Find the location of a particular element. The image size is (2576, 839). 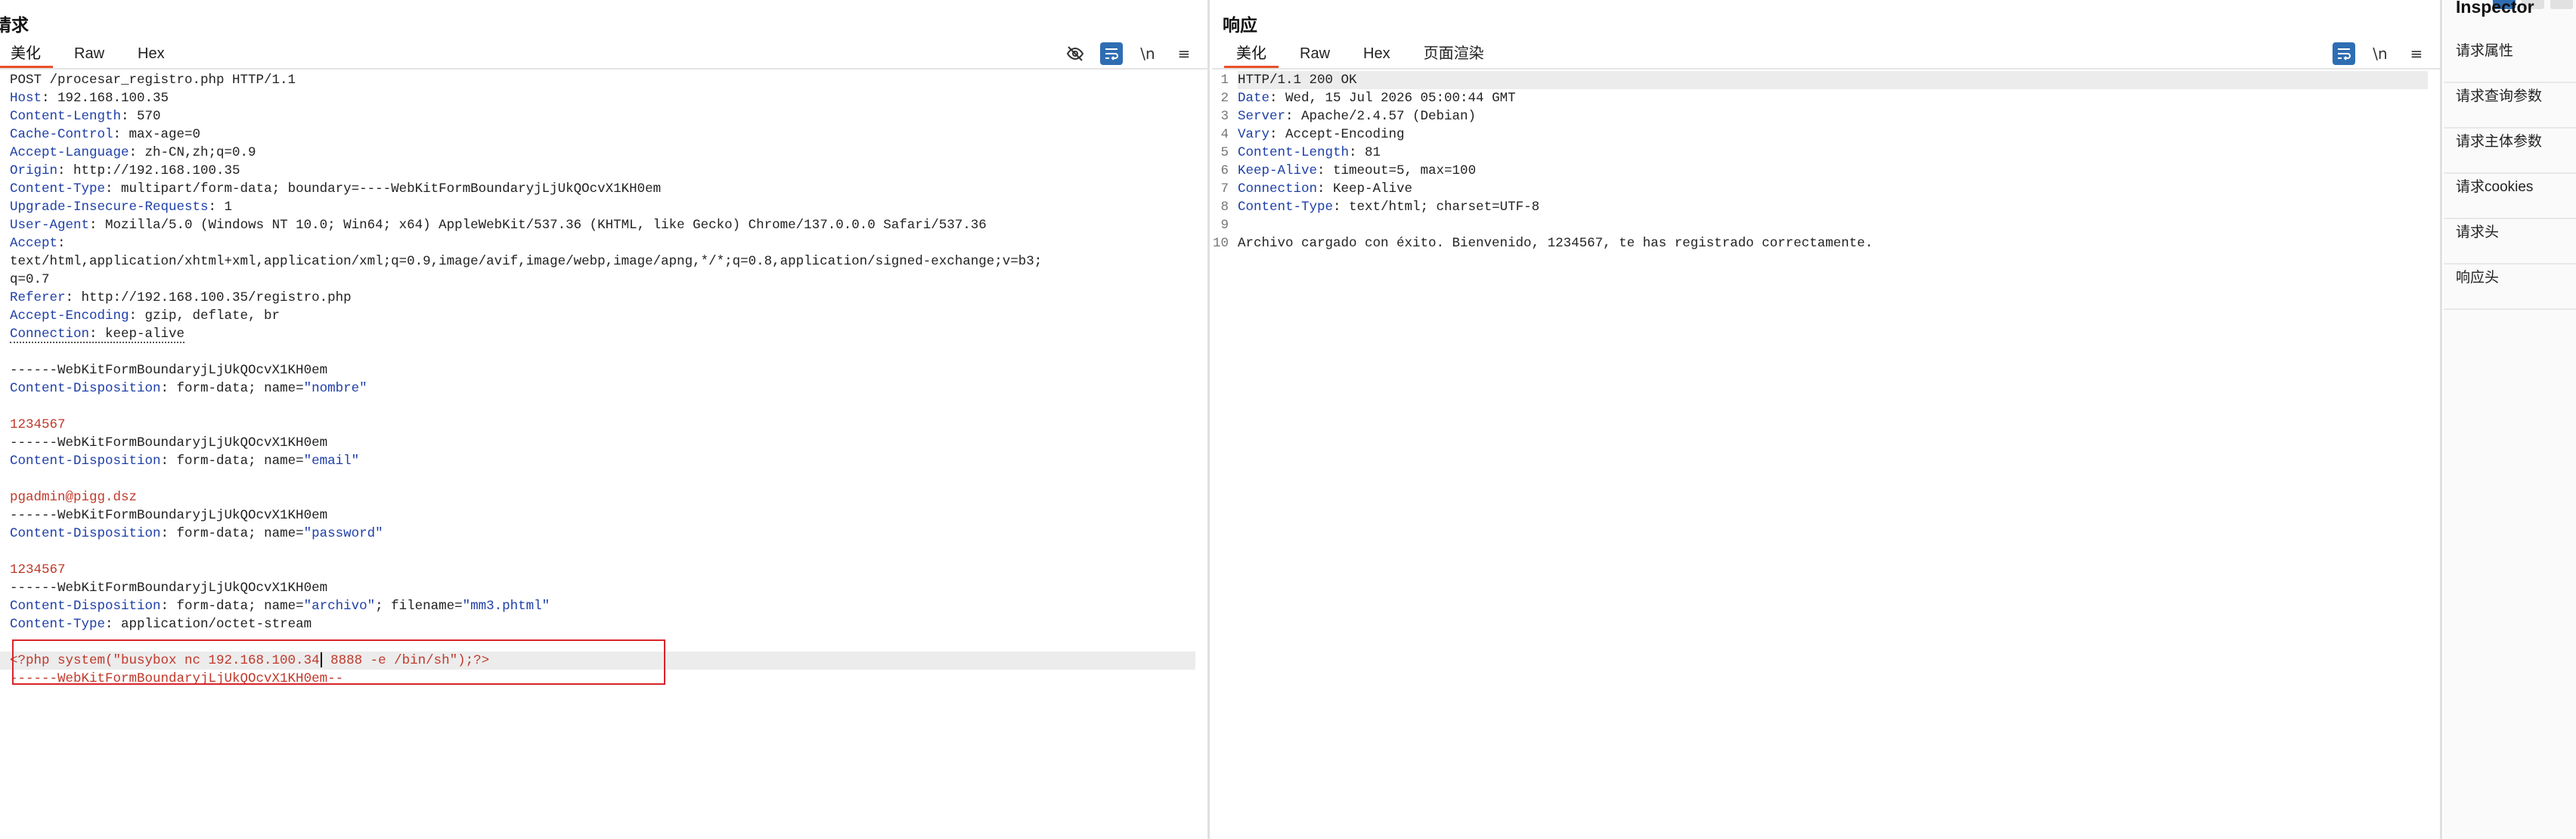

inspector-item: 请求头 is located at coordinates (2510, 242).